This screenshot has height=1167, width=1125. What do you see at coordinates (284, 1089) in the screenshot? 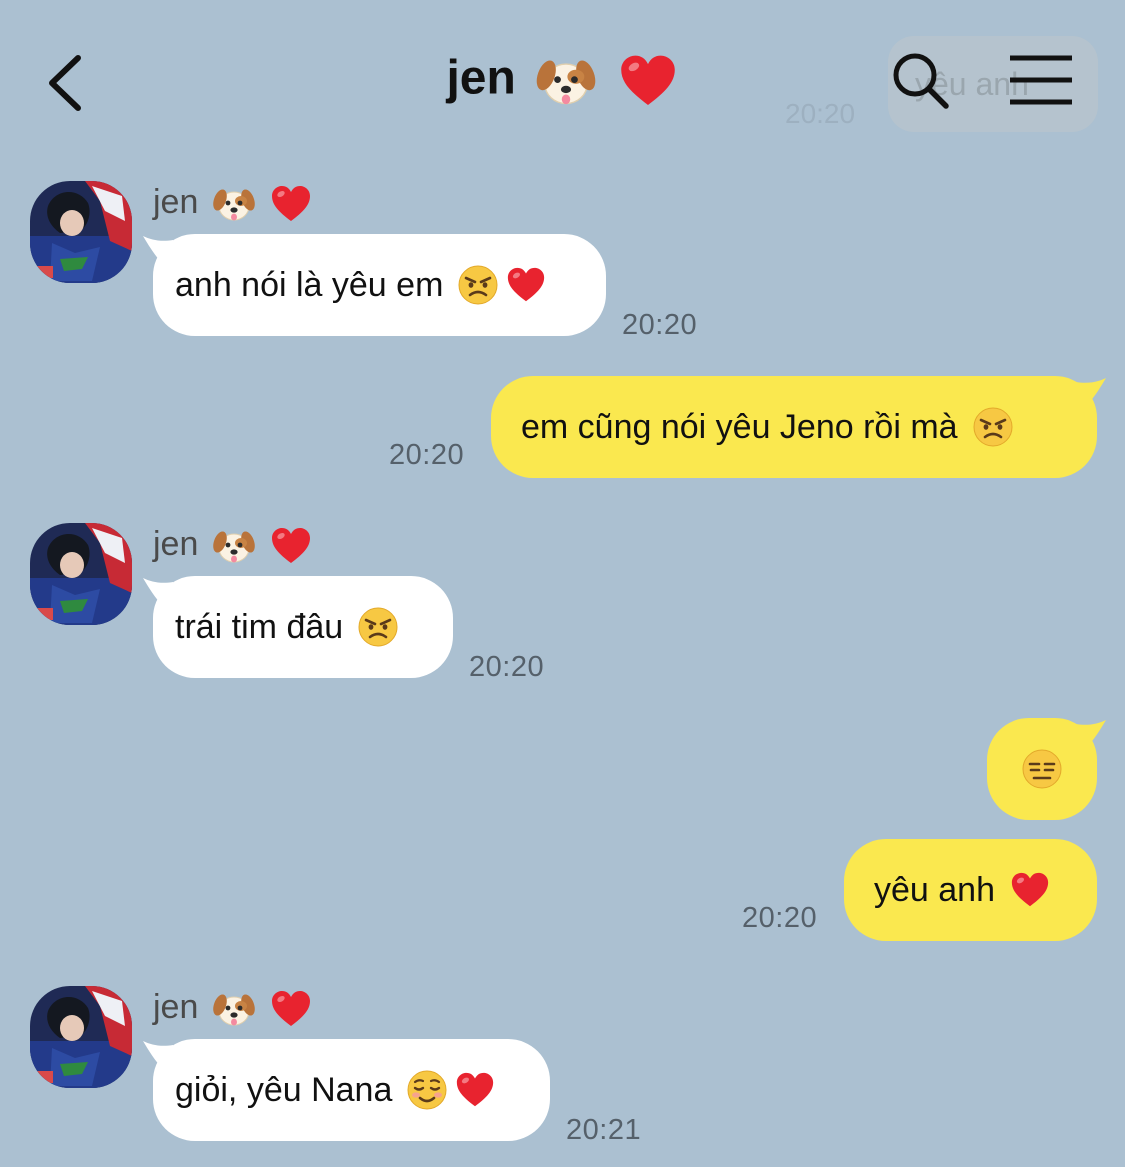
I see `message-text: giỏi, yêu Nana` at bounding box center [284, 1089].